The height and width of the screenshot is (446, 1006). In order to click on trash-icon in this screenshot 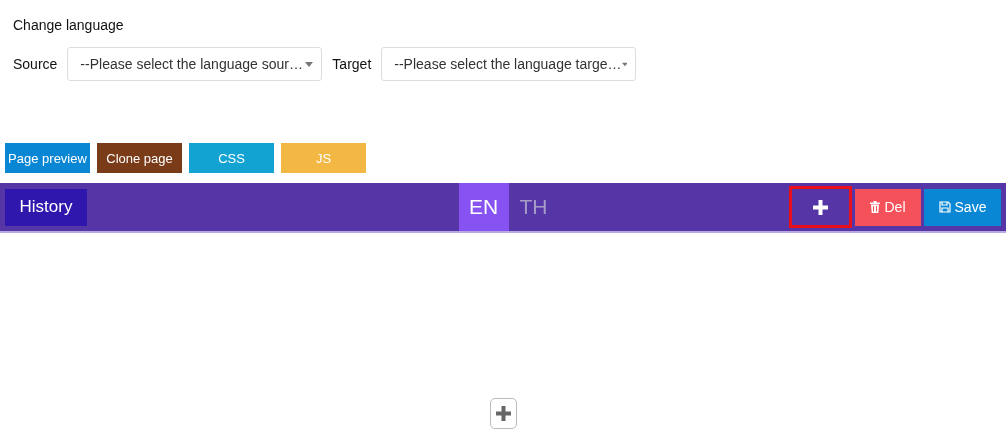, I will do `click(875, 207)`.